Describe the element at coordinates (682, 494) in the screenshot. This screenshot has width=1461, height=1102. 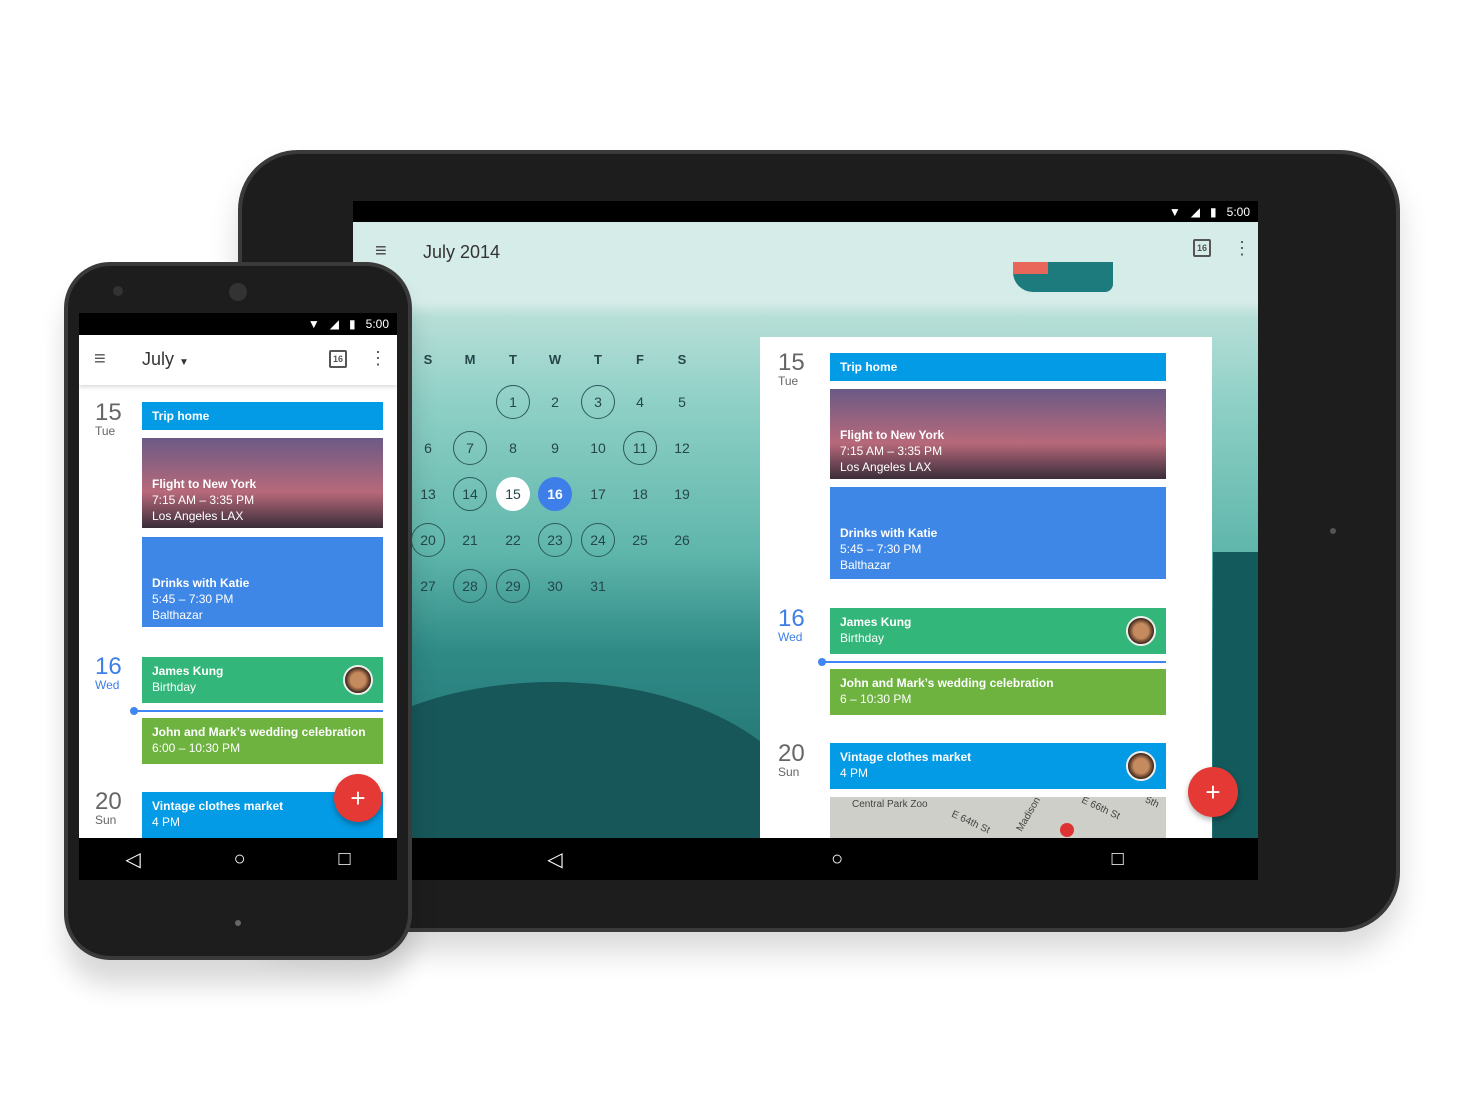
I see `calendar-day: 19` at that location.